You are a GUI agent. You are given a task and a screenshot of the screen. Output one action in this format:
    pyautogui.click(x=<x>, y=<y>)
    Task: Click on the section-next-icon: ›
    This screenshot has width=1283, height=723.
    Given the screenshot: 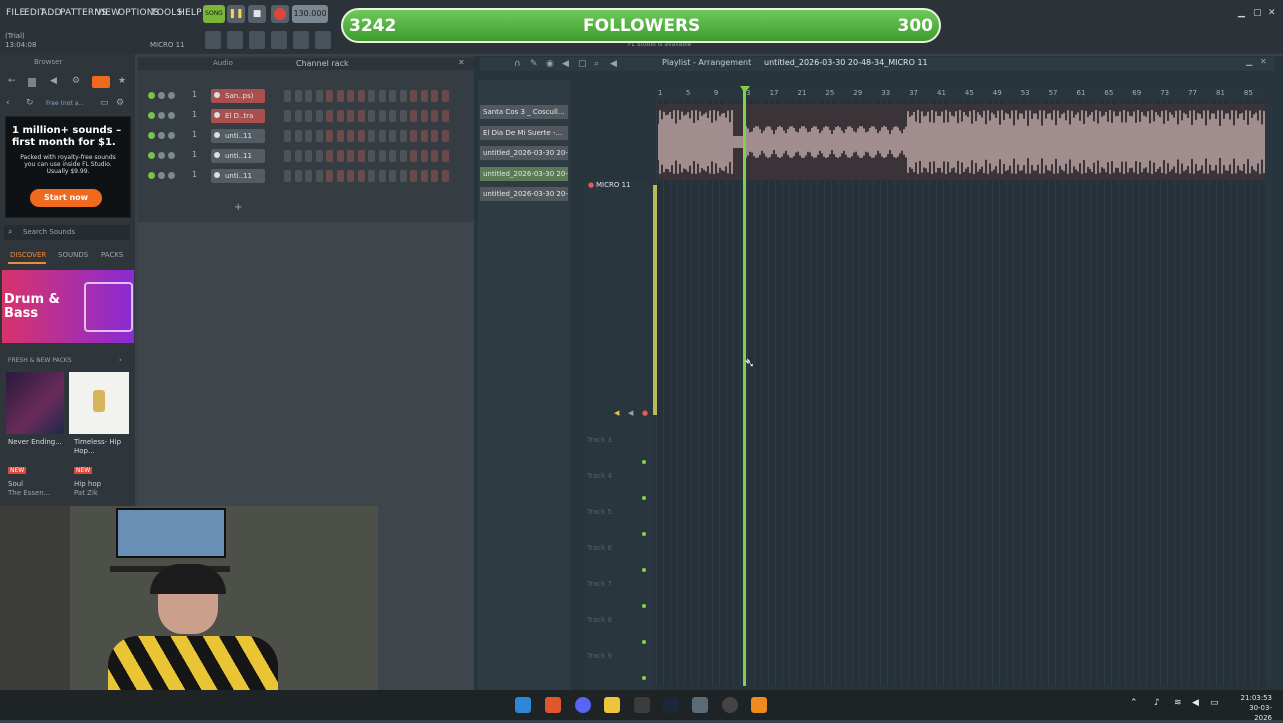 What is the action you would take?
    pyautogui.click(x=120, y=360)
    